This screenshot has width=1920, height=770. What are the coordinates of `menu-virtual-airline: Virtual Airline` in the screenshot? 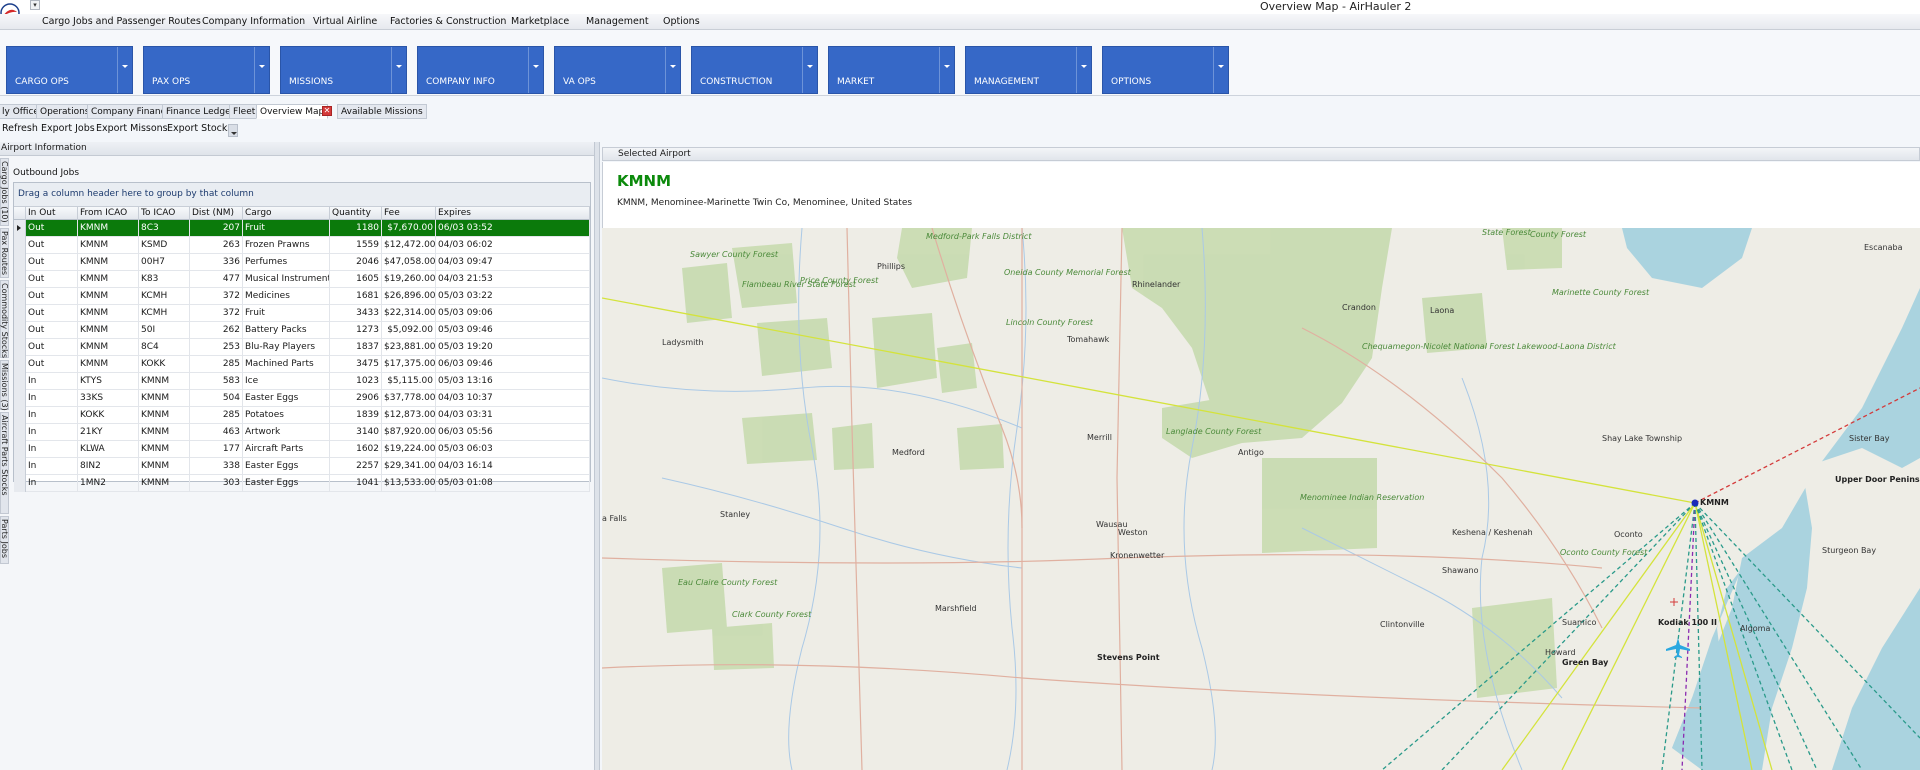 It's located at (345, 21).